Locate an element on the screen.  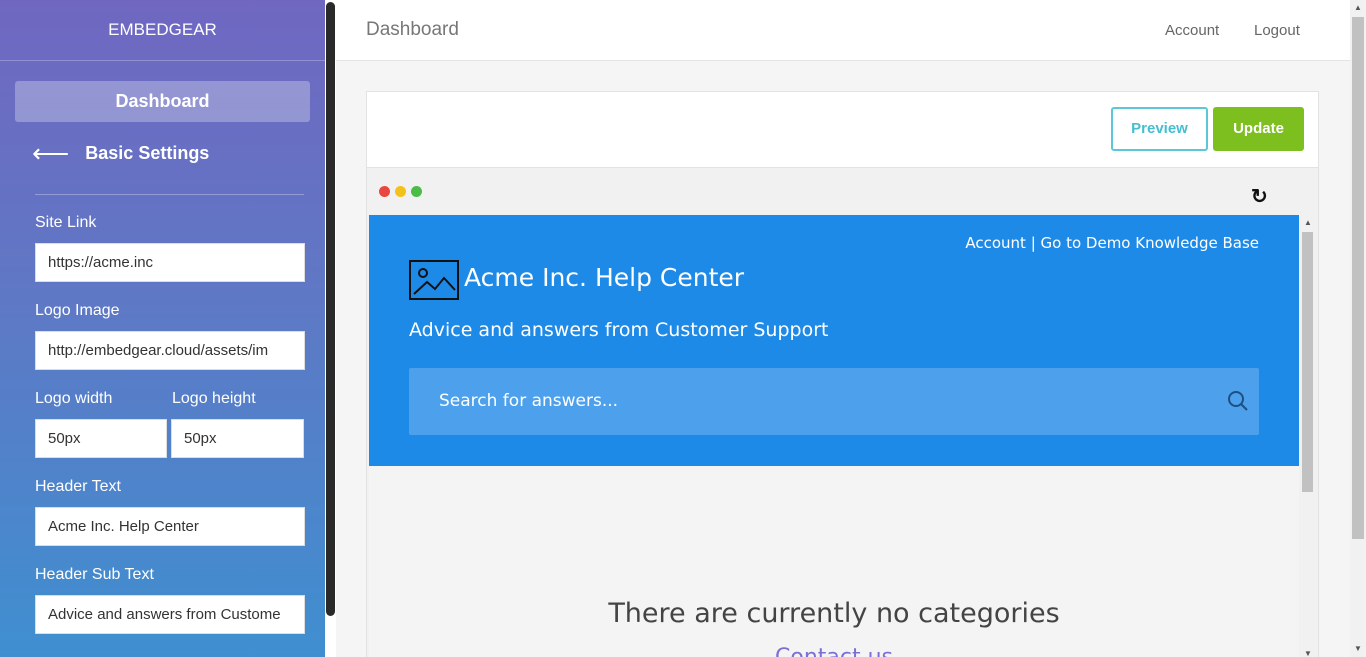
section-title: Basic Settings is located at coordinates (147, 152).